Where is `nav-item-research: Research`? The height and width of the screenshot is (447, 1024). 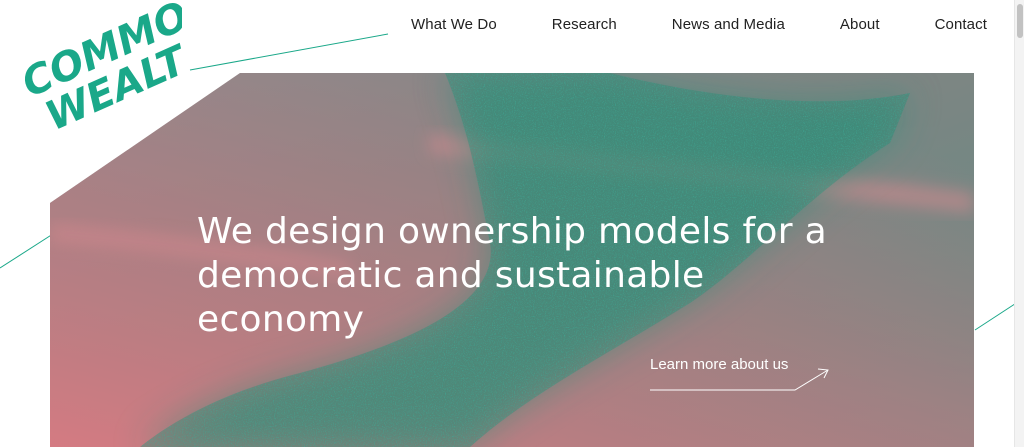 nav-item-research: Research is located at coordinates (584, 24).